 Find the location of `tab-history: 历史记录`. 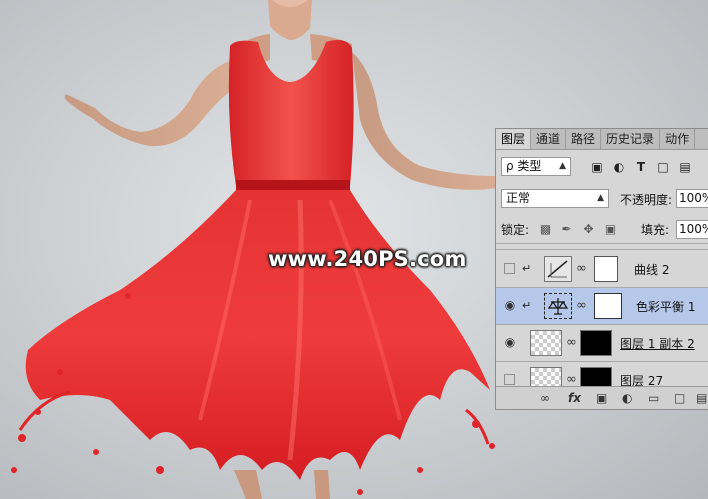

tab-history: 历史记录 is located at coordinates (631, 139).